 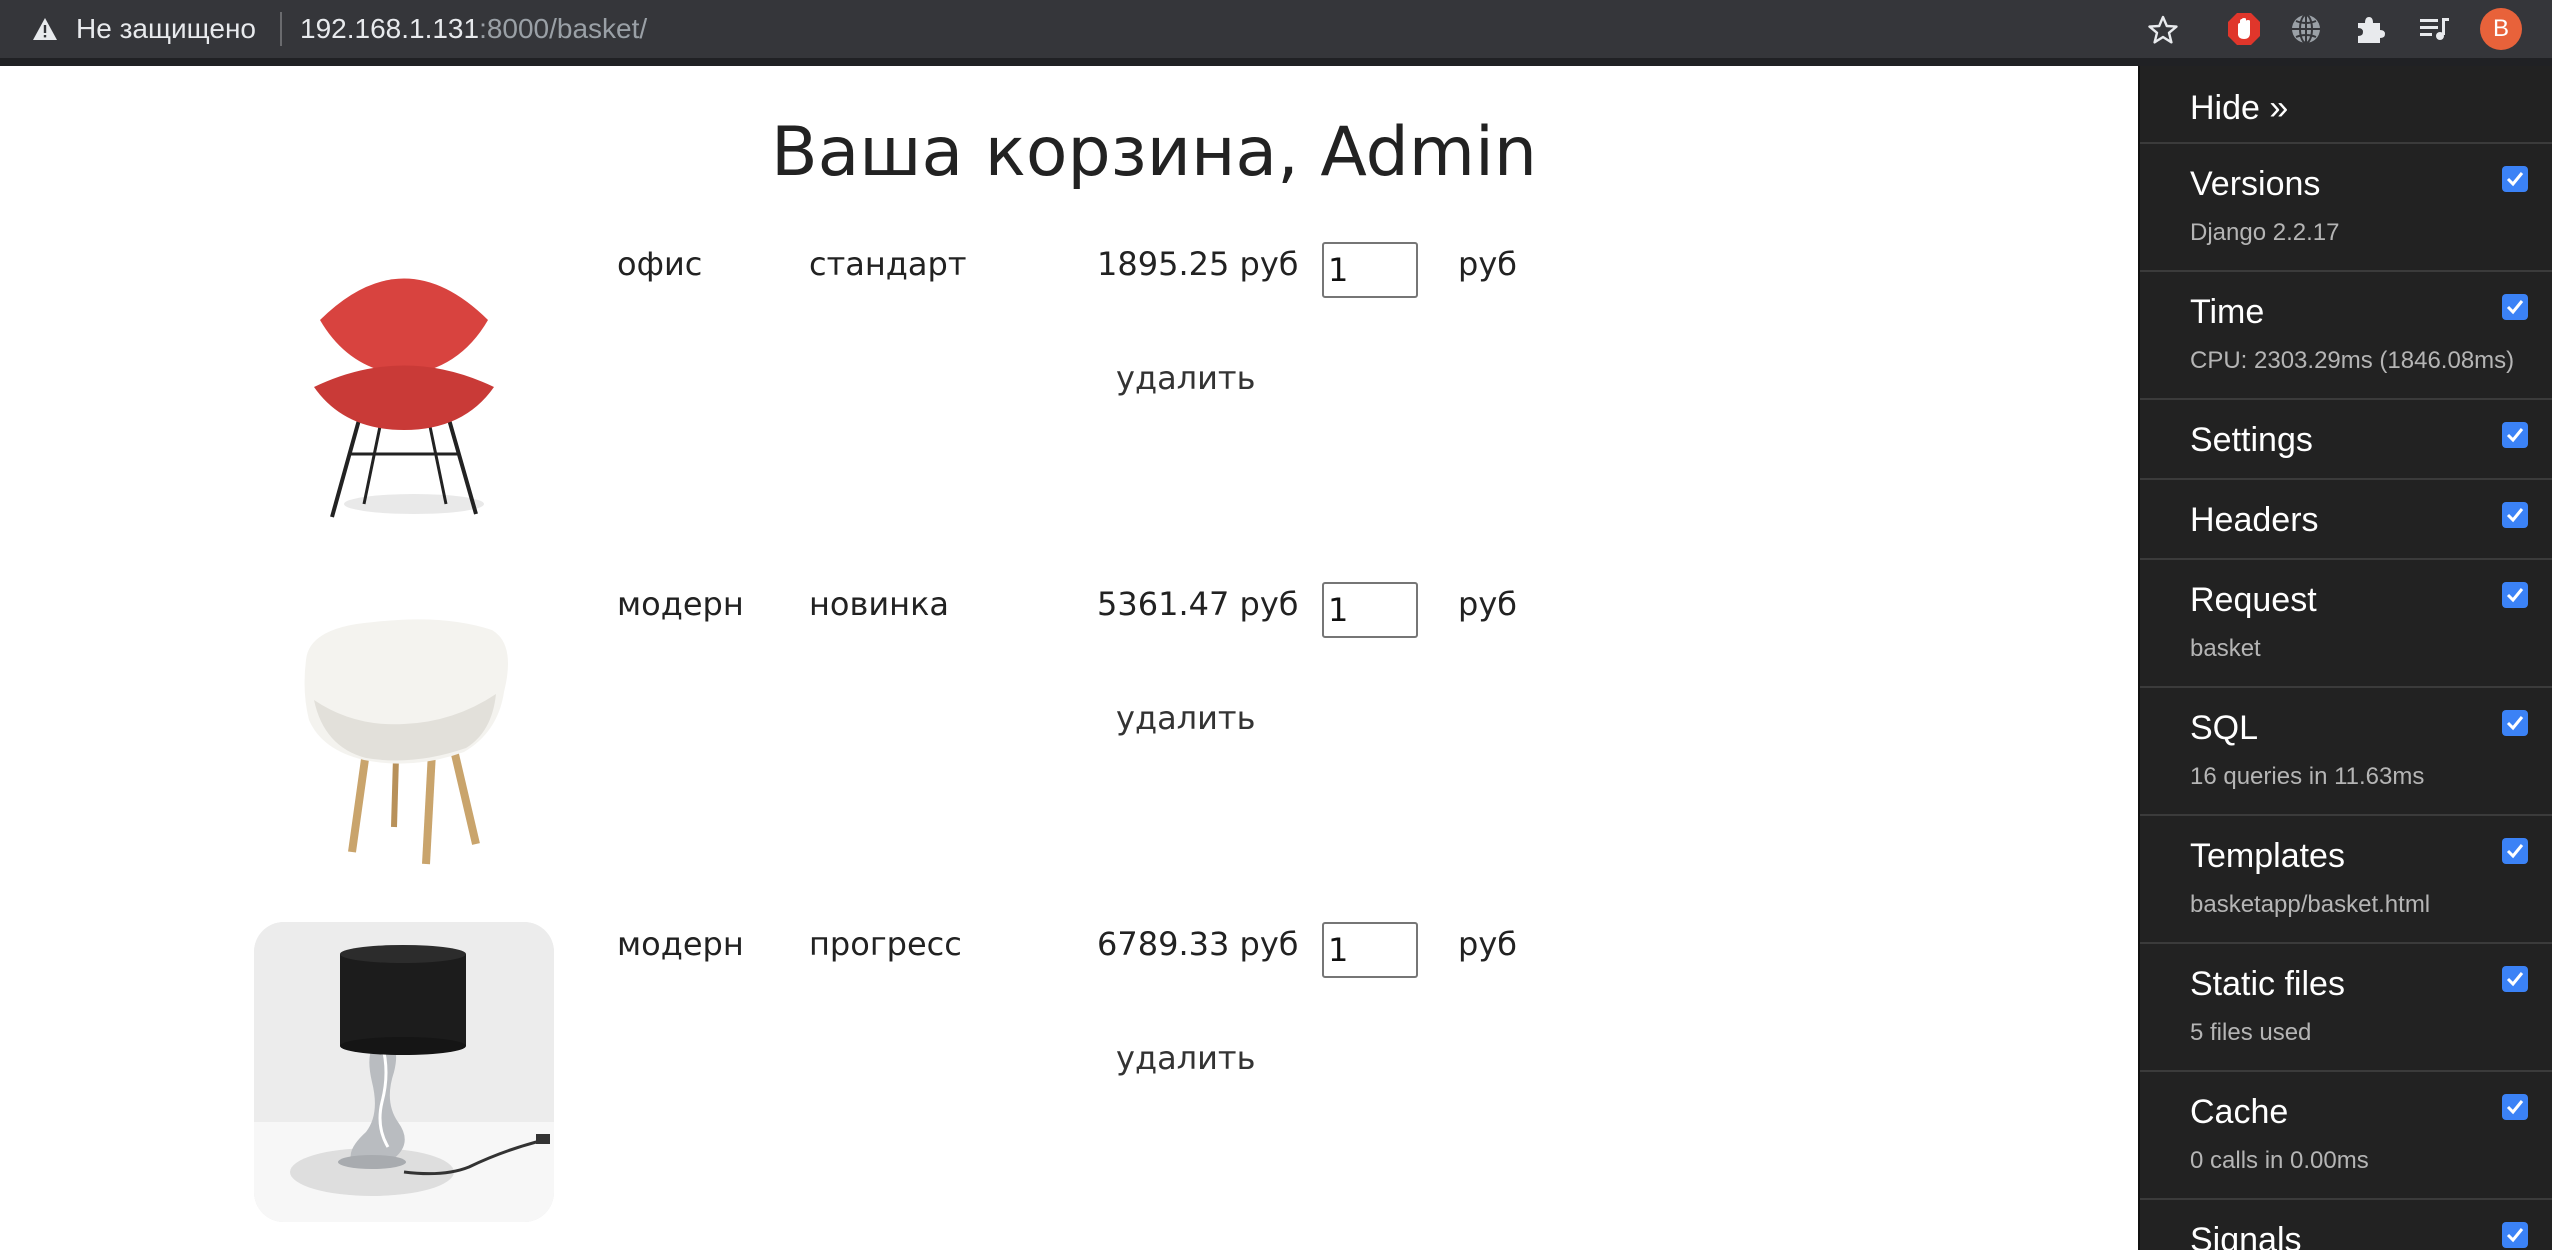 What do you see at coordinates (2501, 29) in the screenshot?
I see `profile-avatar: B` at bounding box center [2501, 29].